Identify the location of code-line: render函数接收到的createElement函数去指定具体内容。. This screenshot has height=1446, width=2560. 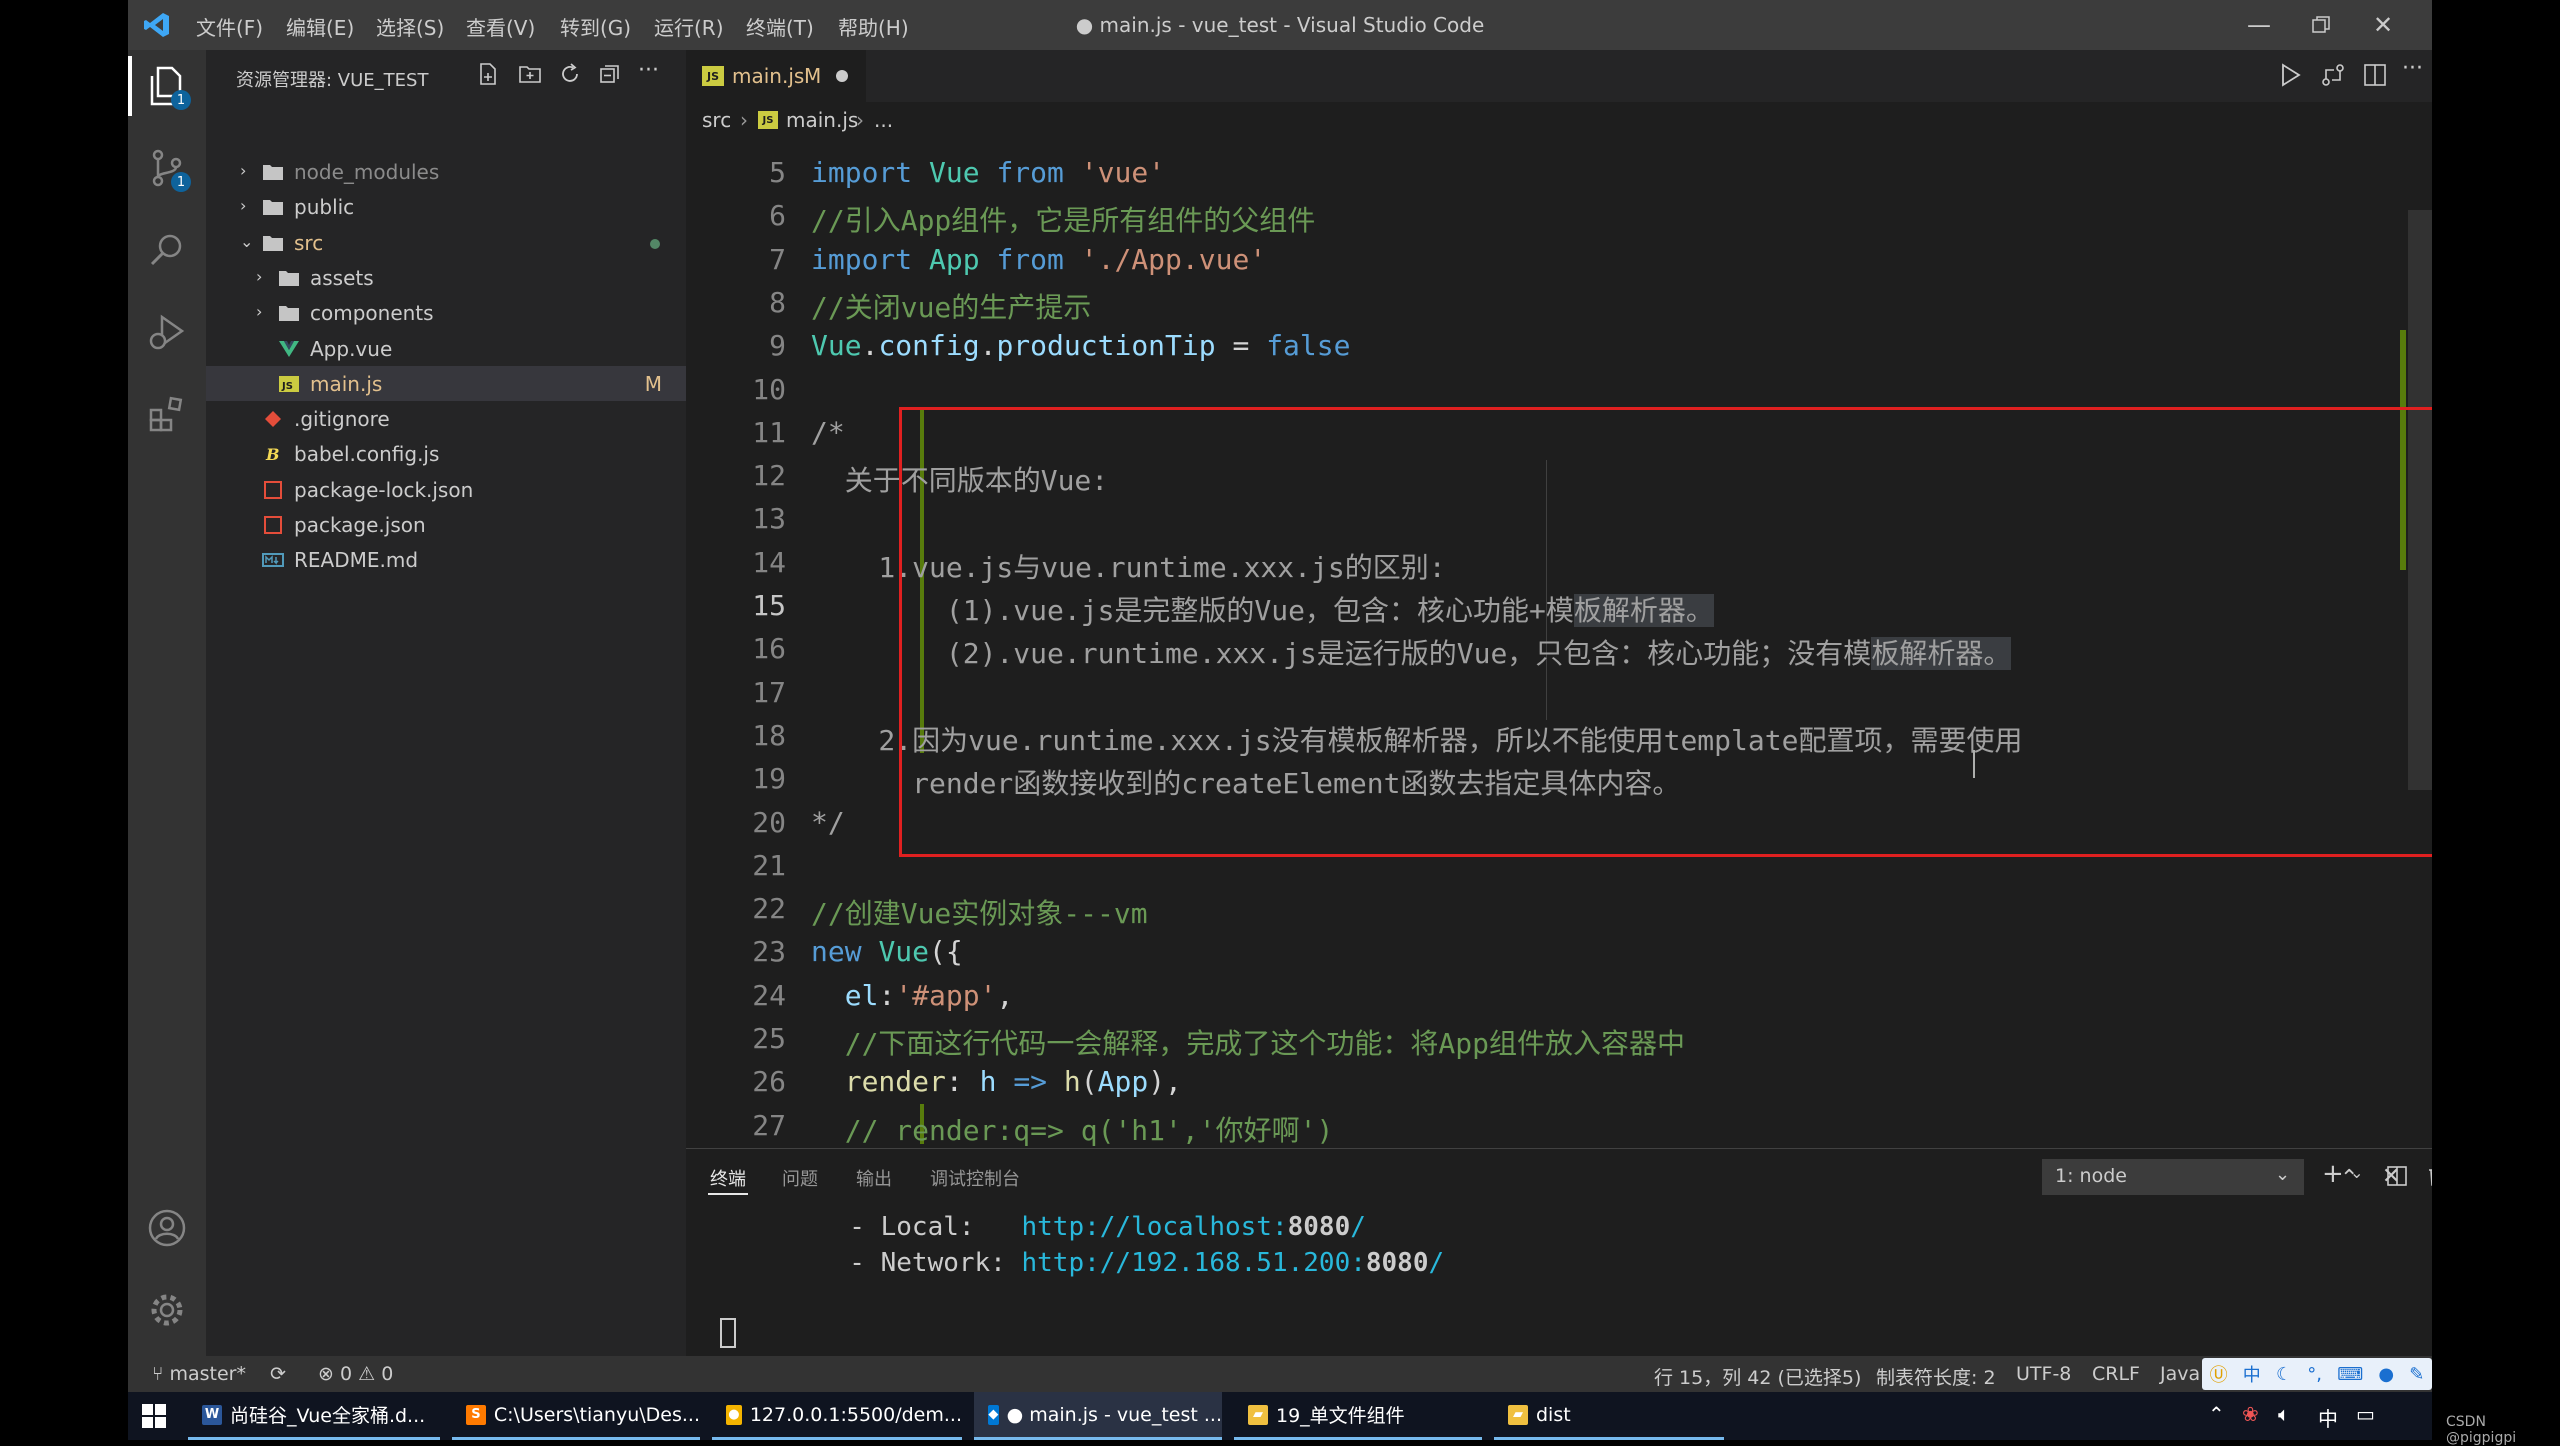
(1245, 782).